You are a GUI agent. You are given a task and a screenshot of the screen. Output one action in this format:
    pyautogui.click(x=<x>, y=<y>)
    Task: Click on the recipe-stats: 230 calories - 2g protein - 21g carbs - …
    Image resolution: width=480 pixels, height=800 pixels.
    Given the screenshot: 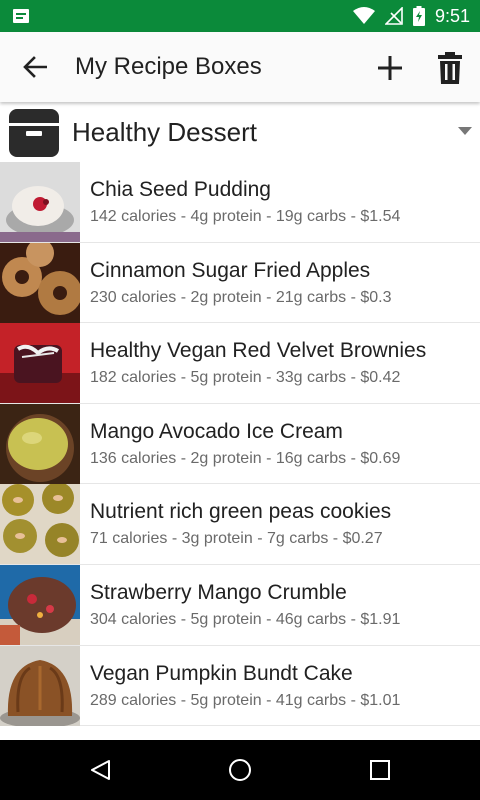 What is the action you would take?
    pyautogui.click(x=241, y=297)
    